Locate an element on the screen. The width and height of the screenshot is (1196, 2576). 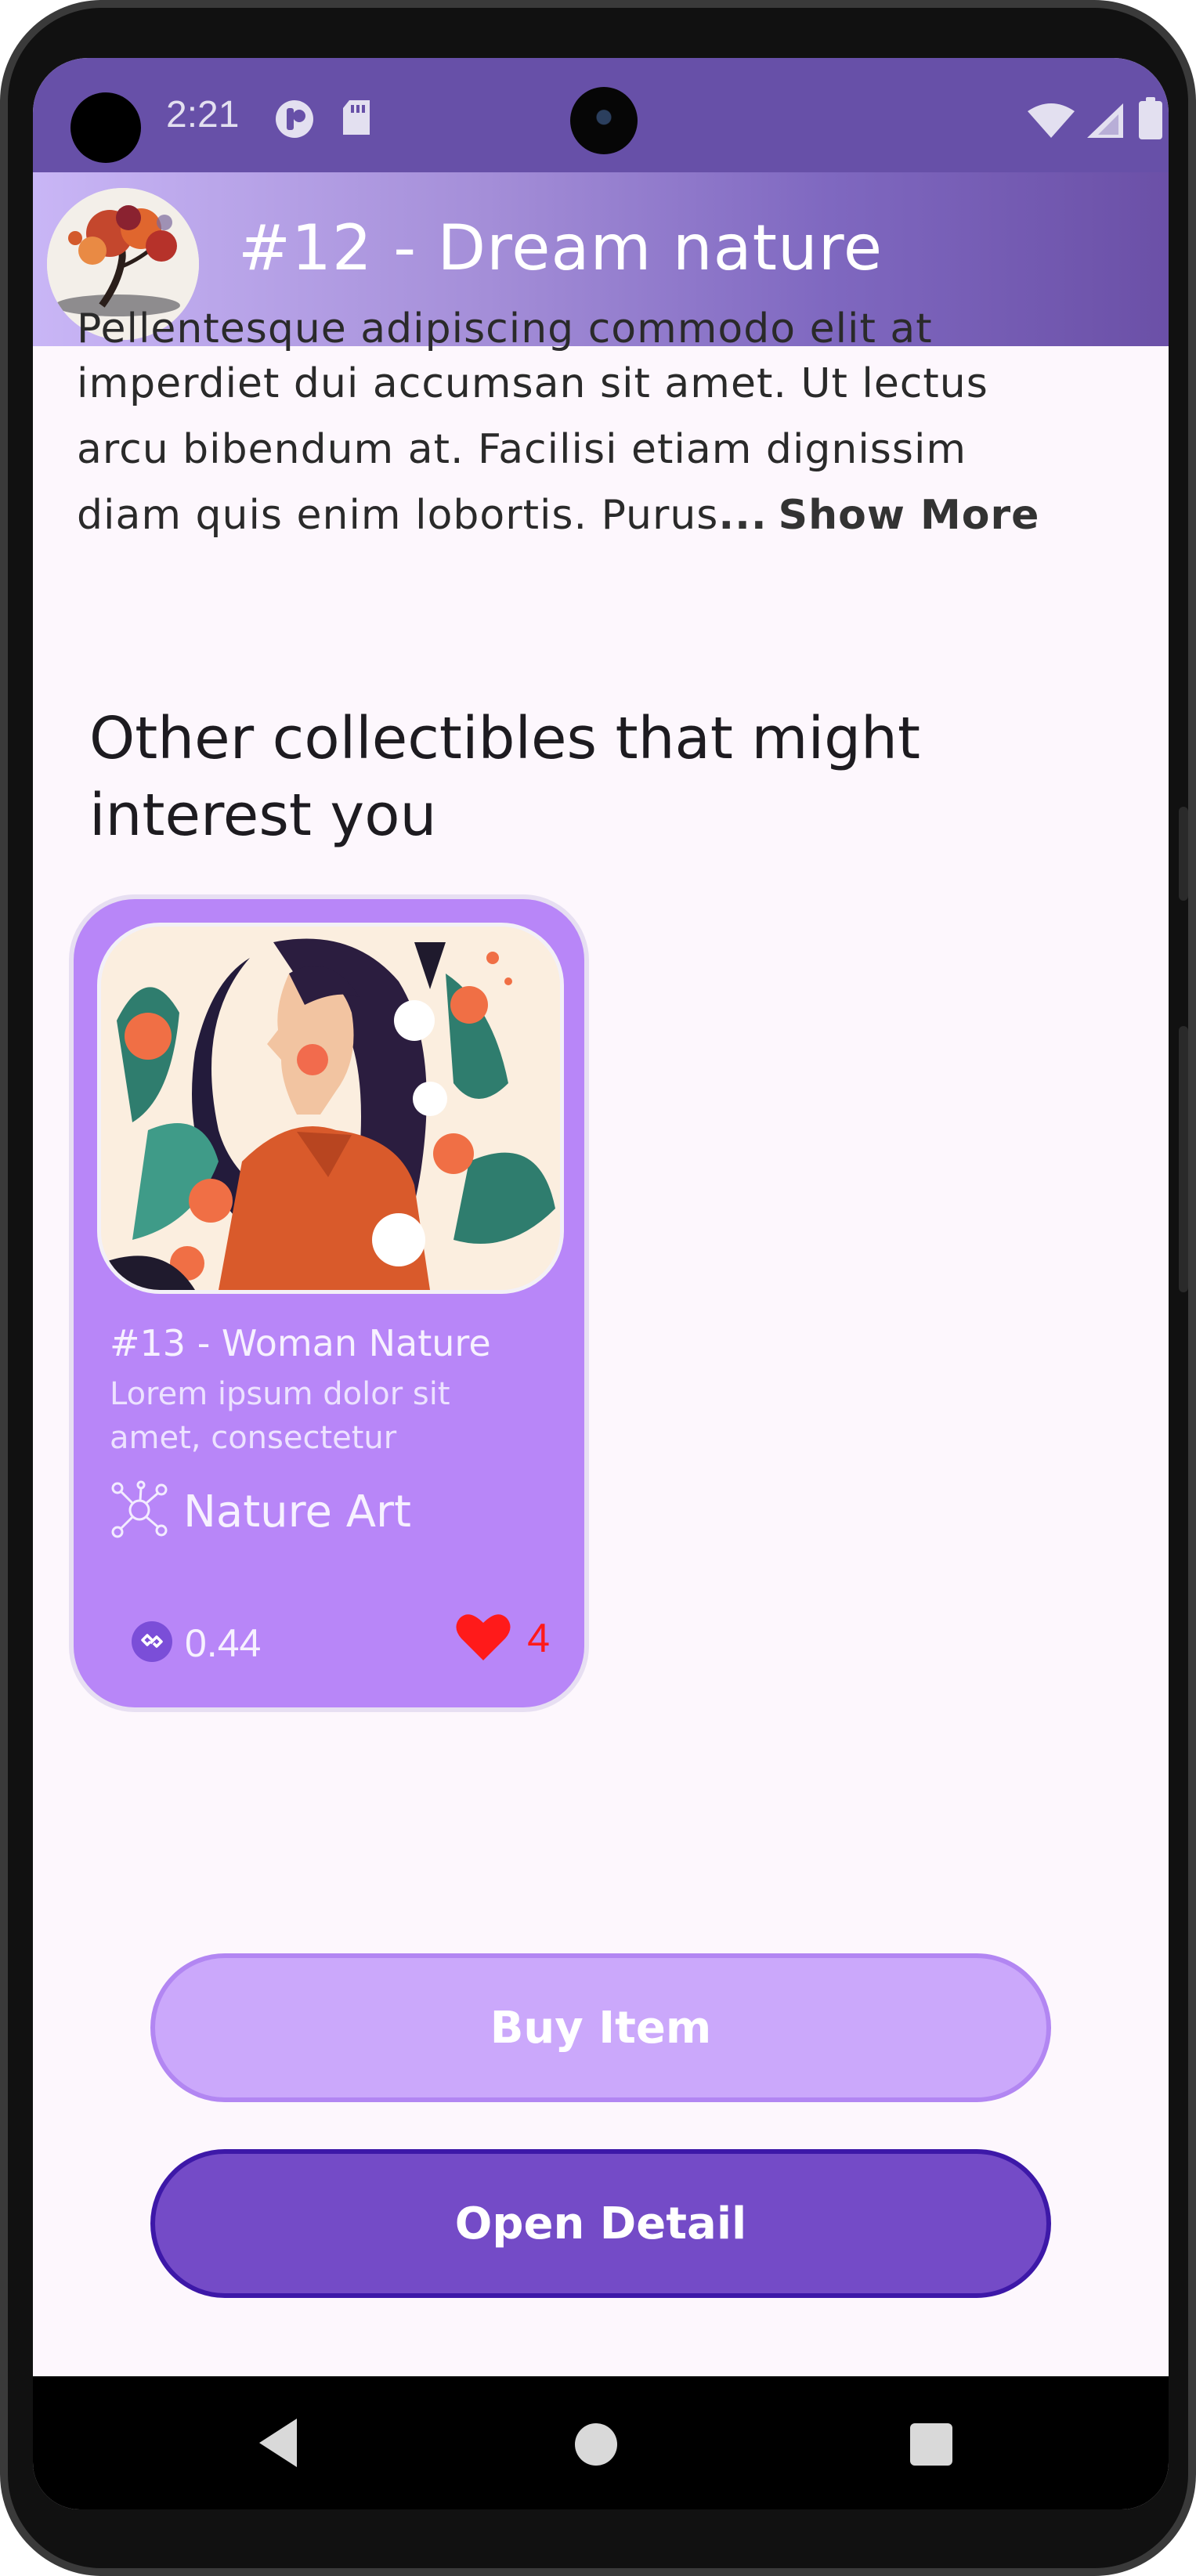
network-nodes-icon is located at coordinates (139, 1511).